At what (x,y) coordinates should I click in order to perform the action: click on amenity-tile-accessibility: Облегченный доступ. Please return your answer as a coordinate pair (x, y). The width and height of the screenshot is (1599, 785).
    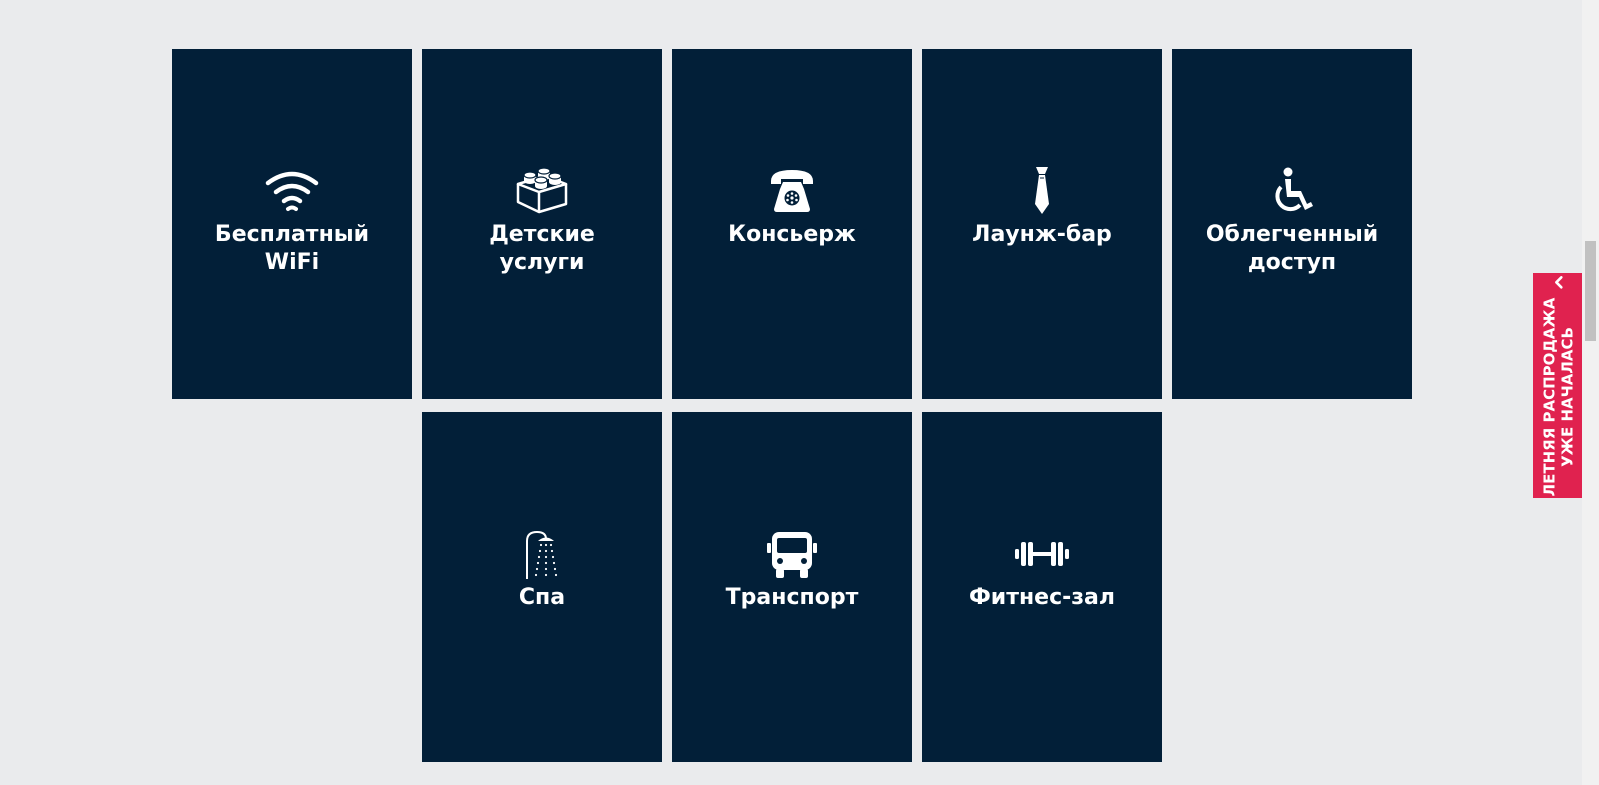
    Looking at the image, I should click on (1292, 224).